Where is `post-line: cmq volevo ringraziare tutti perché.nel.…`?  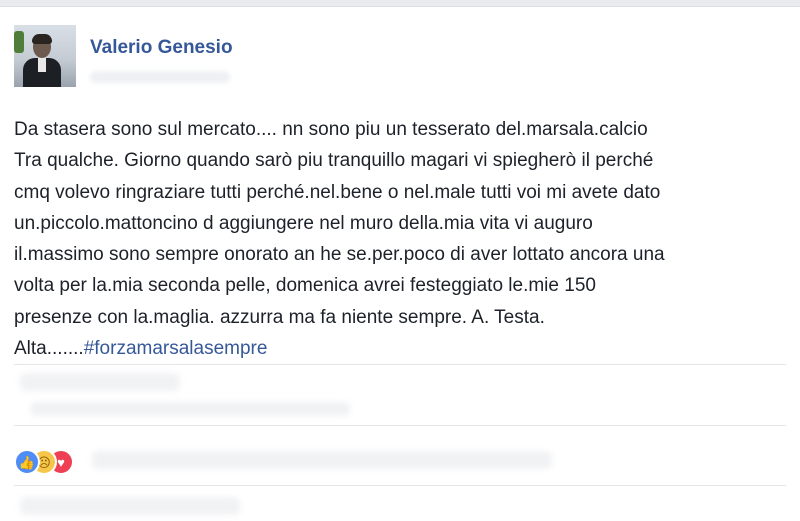
post-line: cmq volevo ringraziare tutti perché.nel.… is located at coordinates (337, 192).